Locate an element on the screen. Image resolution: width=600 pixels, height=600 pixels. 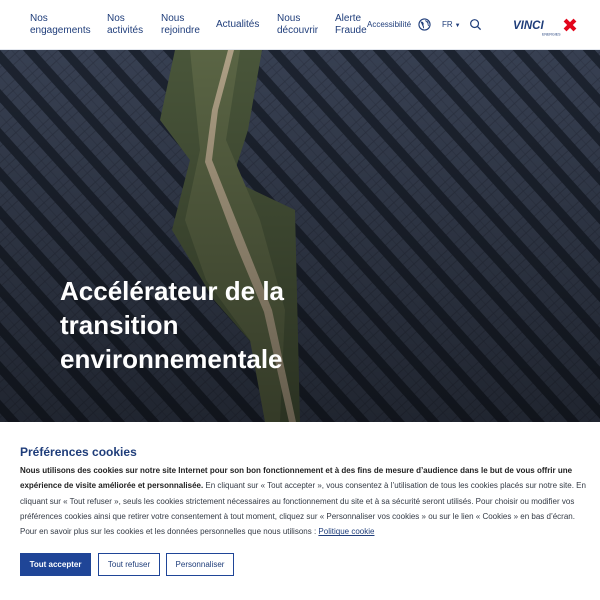
logo-wordmark: VINCI is located at coordinates (528, 26).